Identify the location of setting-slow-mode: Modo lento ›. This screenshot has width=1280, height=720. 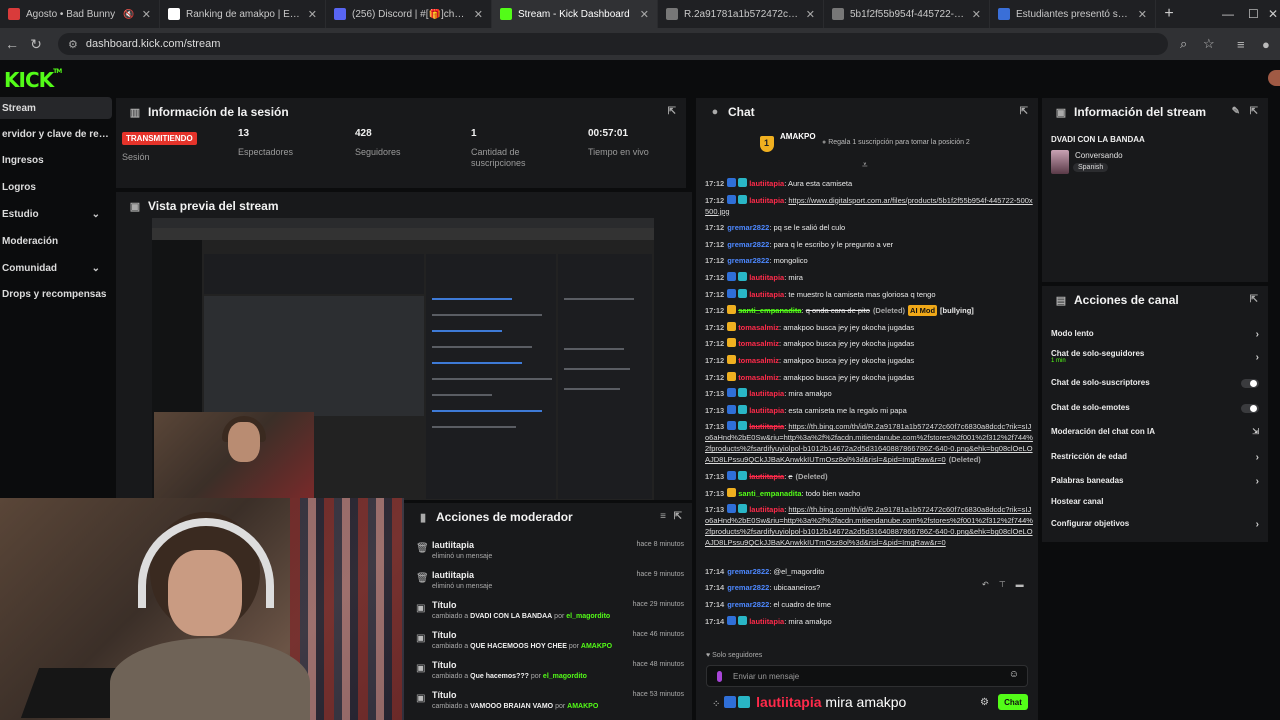
(1158, 338).